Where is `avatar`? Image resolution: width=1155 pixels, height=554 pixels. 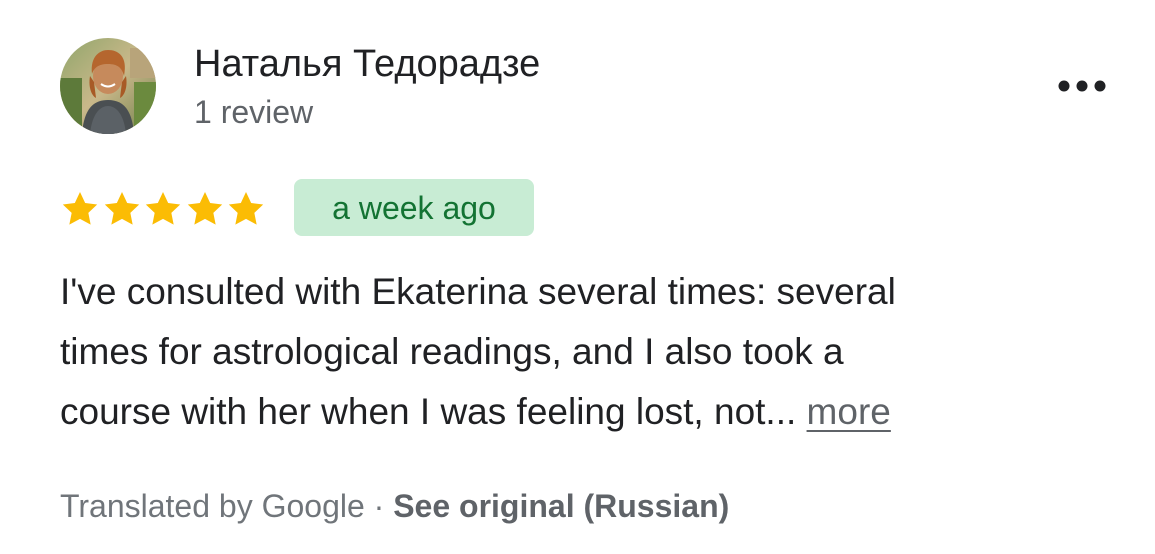
avatar is located at coordinates (108, 86).